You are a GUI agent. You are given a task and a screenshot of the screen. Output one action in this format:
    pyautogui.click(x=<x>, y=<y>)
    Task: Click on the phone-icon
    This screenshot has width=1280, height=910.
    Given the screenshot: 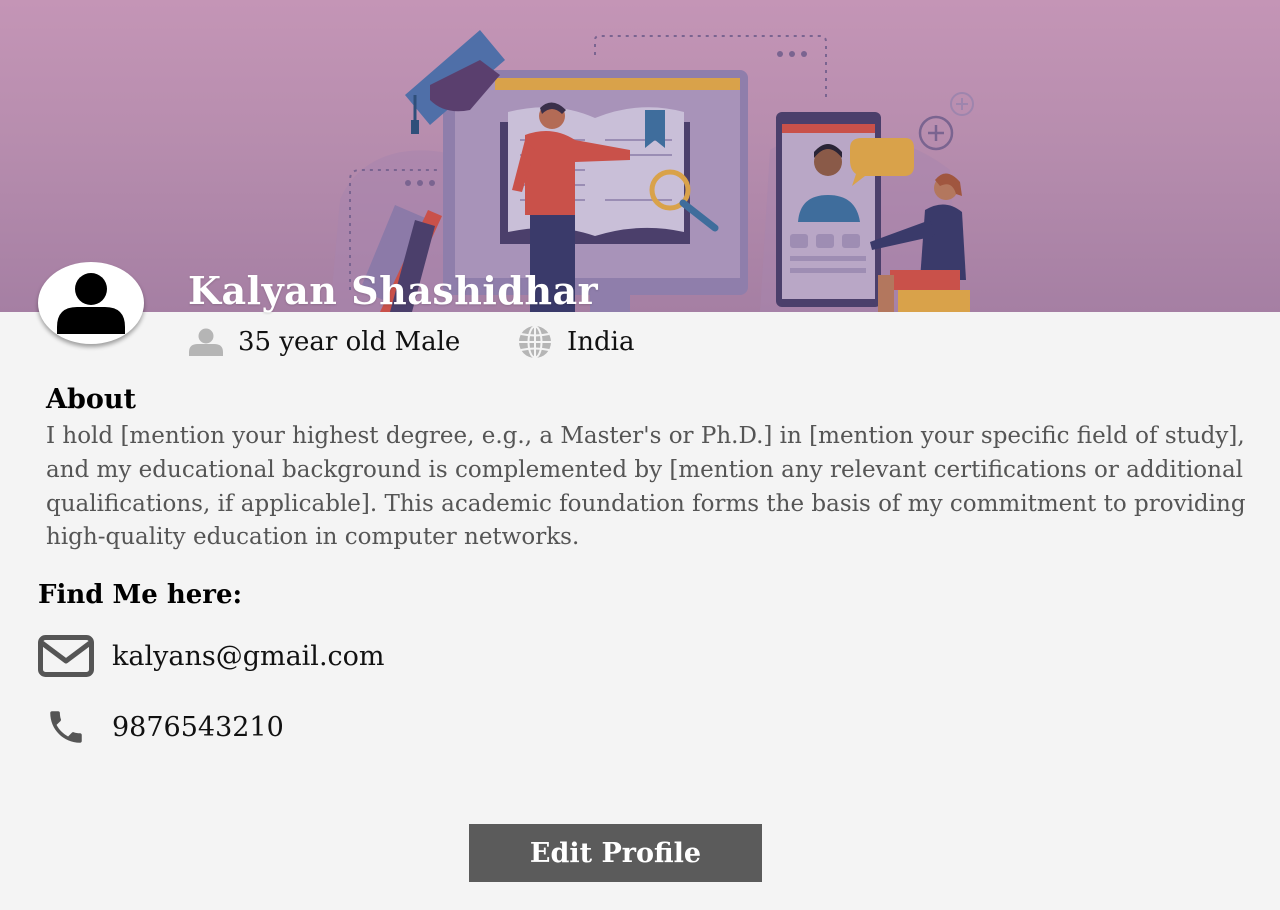 What is the action you would take?
    pyautogui.click(x=66, y=727)
    